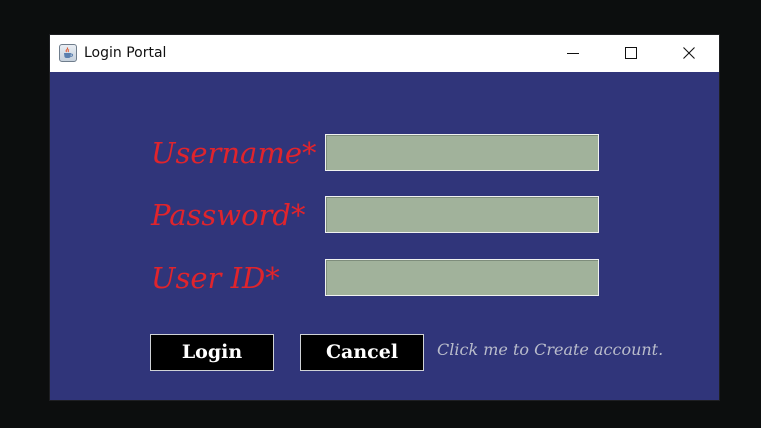  I want to click on password-field, so click(462, 214).